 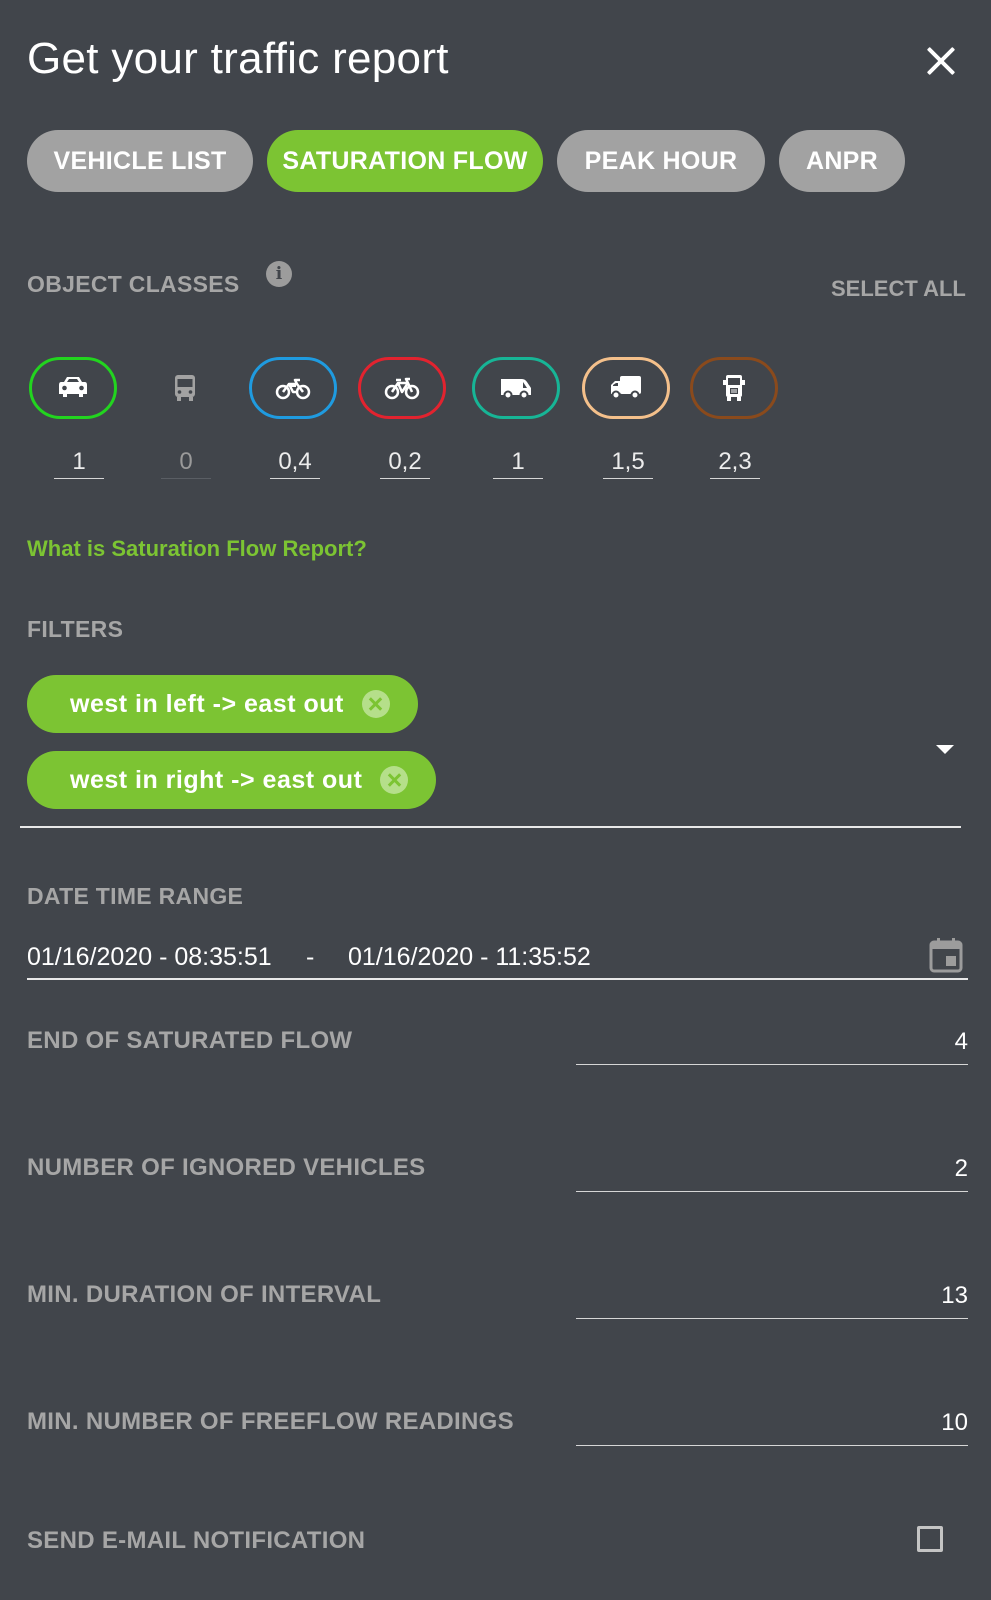 I want to click on truck-icon, so click(x=626, y=388).